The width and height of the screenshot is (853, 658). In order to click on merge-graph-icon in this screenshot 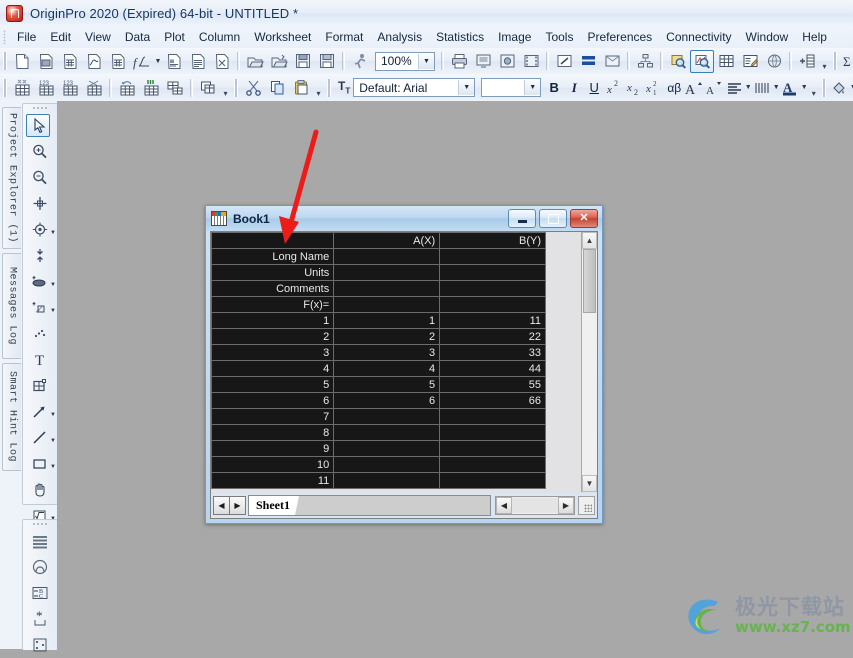, I will do `click(612, 61)`.